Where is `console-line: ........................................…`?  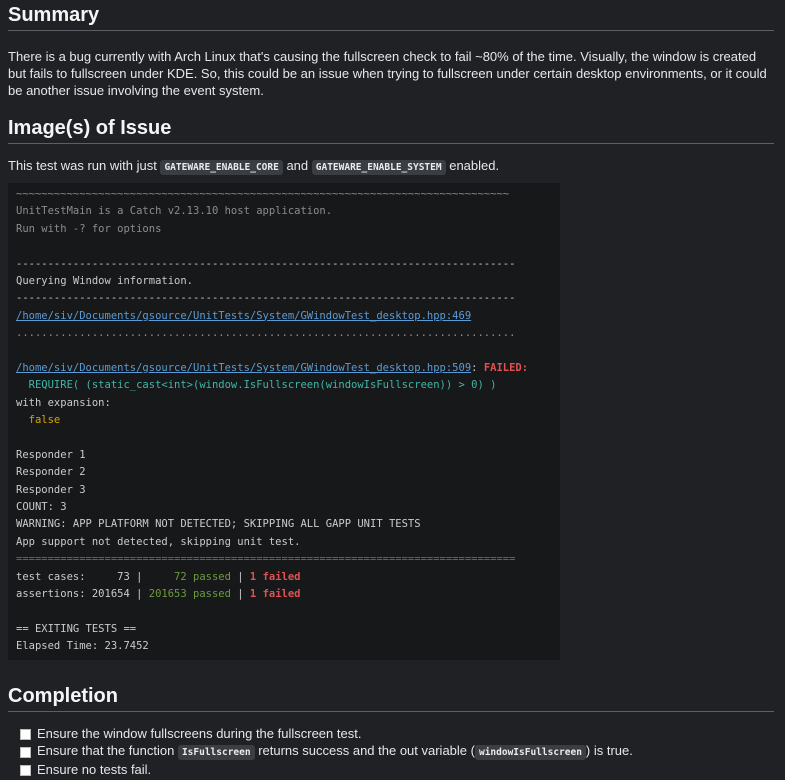
console-line: ........................................… is located at coordinates (266, 333).